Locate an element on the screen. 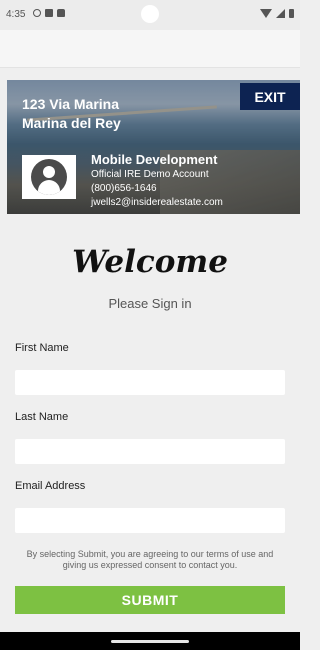 The image size is (320, 650). agent-company: Official IRE Demo Account is located at coordinates (150, 174).